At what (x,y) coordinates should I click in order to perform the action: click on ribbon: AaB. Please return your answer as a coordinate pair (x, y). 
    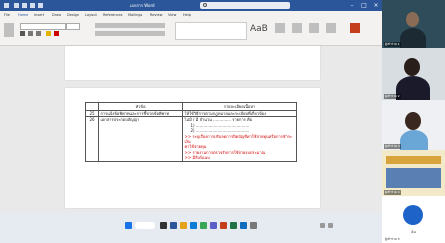
    Looking at the image, I should click on (191, 32).